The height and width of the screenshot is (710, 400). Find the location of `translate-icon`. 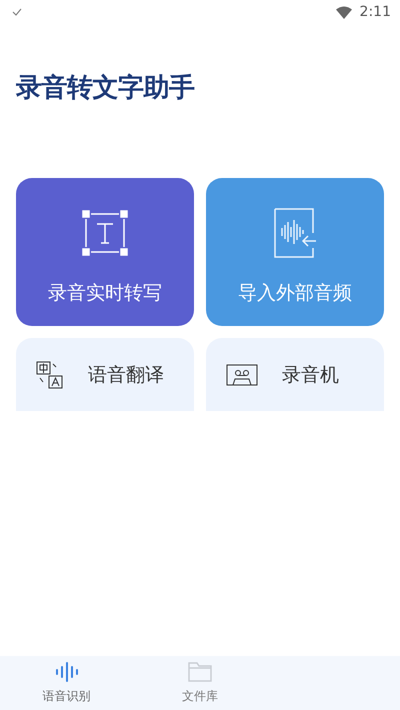

translate-icon is located at coordinates (50, 374).